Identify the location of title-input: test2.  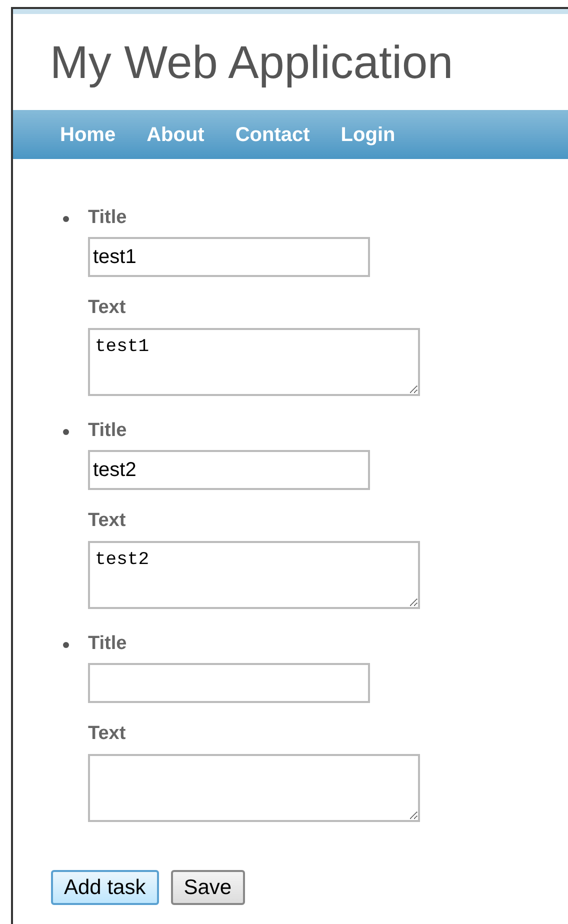
(229, 470).